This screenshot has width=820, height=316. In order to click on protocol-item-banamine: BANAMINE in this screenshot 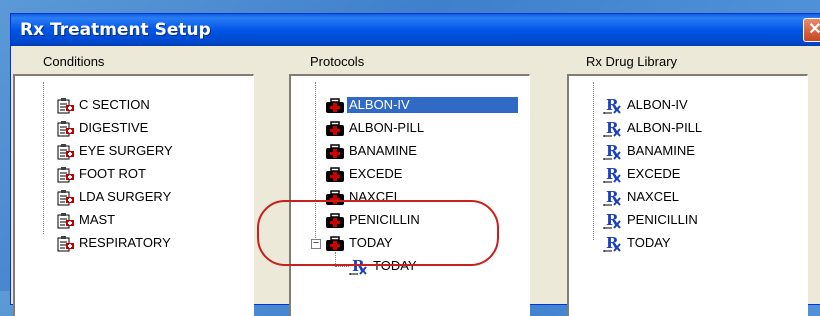, I will do `click(372, 151)`.